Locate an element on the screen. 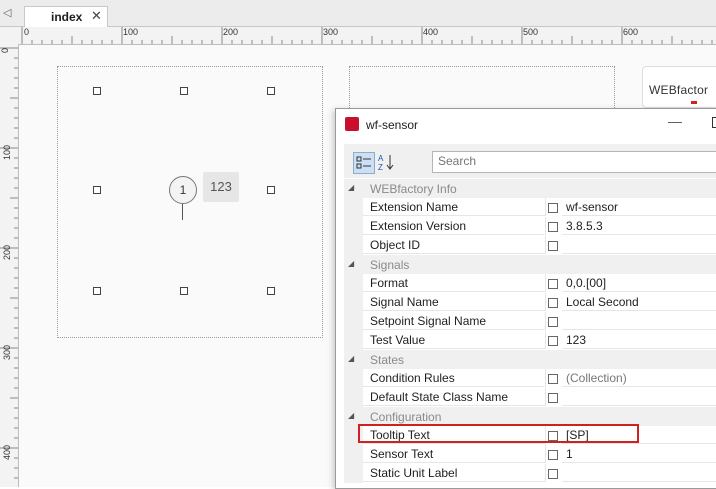  tab-scroll-left-icon: ◁ is located at coordinates (8, 13).